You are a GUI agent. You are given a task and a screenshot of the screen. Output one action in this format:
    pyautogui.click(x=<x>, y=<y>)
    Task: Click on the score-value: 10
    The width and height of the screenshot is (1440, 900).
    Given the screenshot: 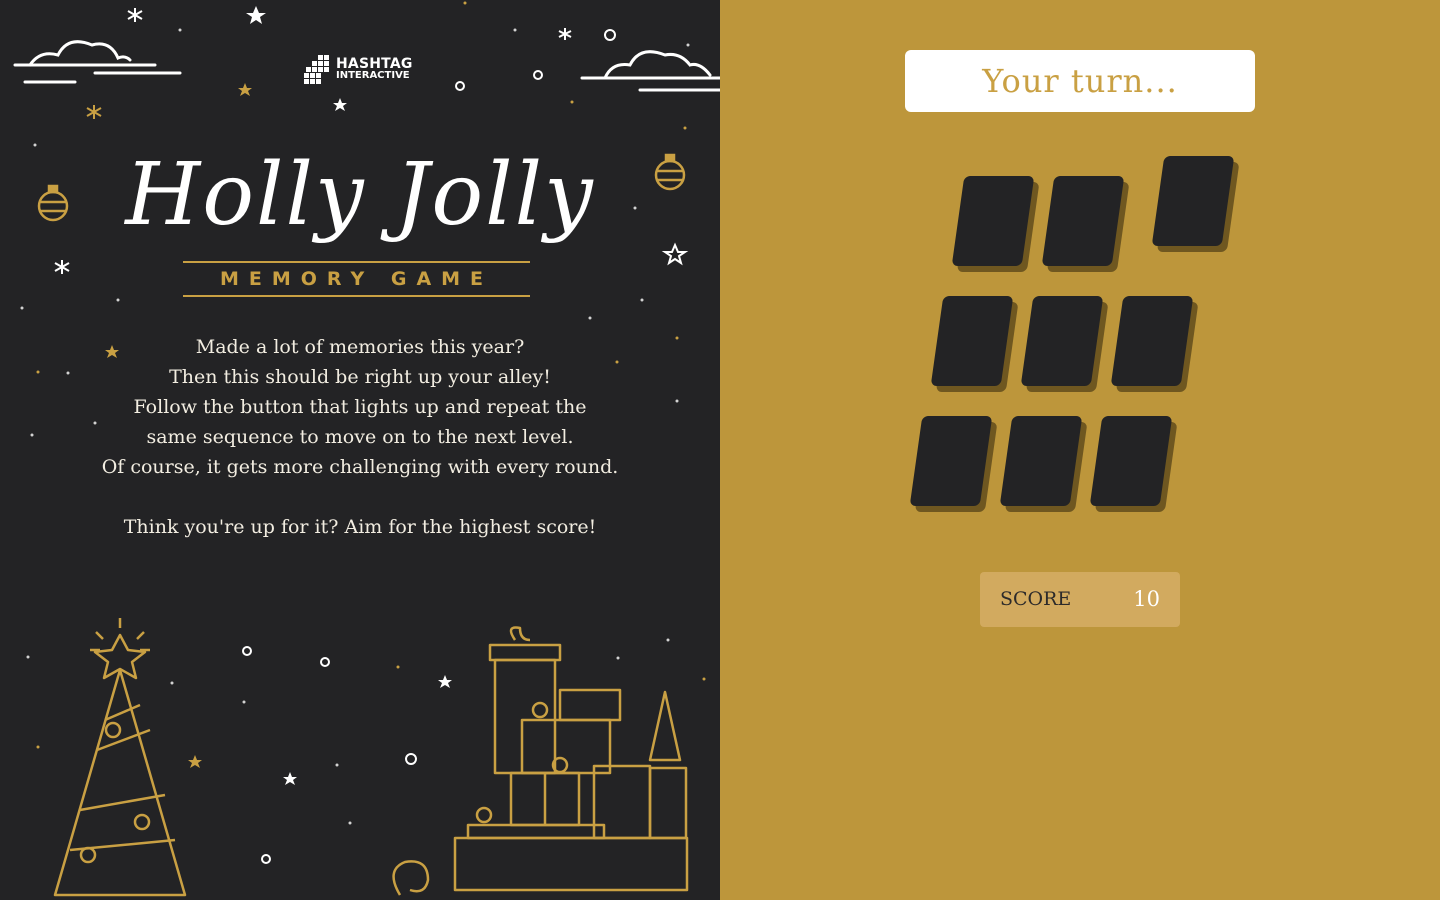 What is the action you would take?
    pyautogui.click(x=1146, y=599)
    